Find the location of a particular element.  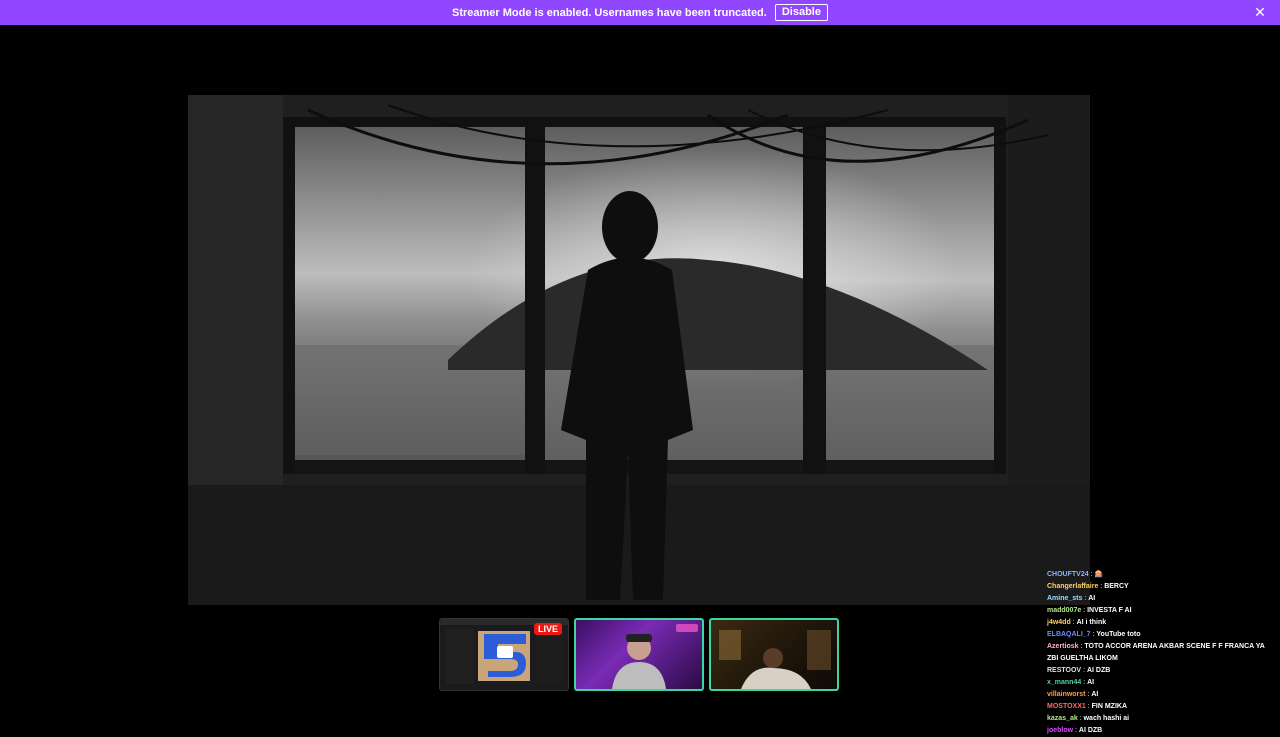

chat-text: YouTube toto is located at coordinates (1118, 634).